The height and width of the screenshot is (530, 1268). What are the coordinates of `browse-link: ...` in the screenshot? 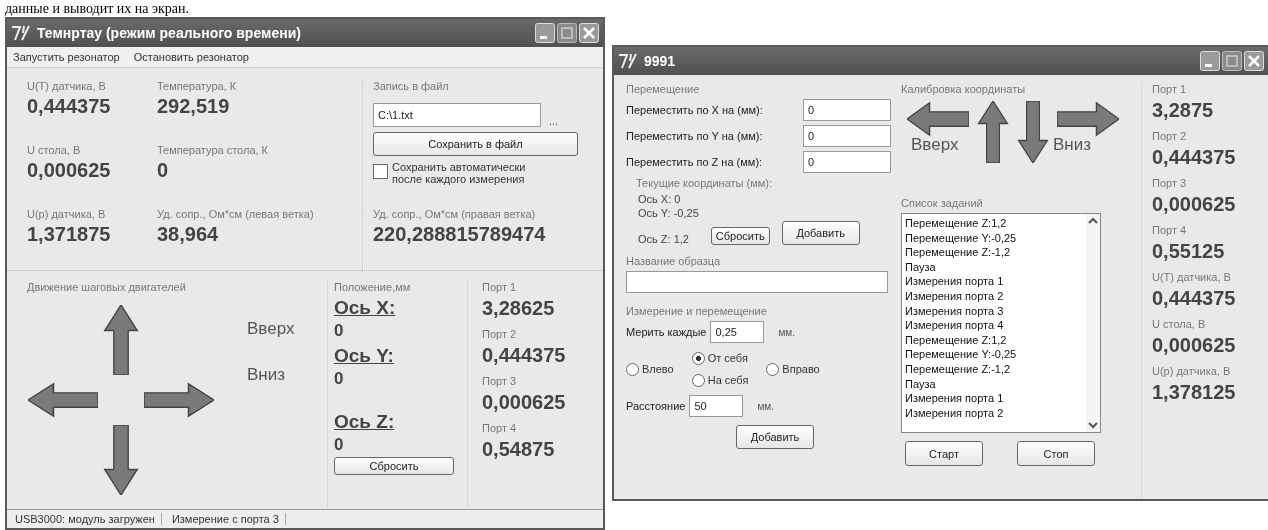 It's located at (554, 121).